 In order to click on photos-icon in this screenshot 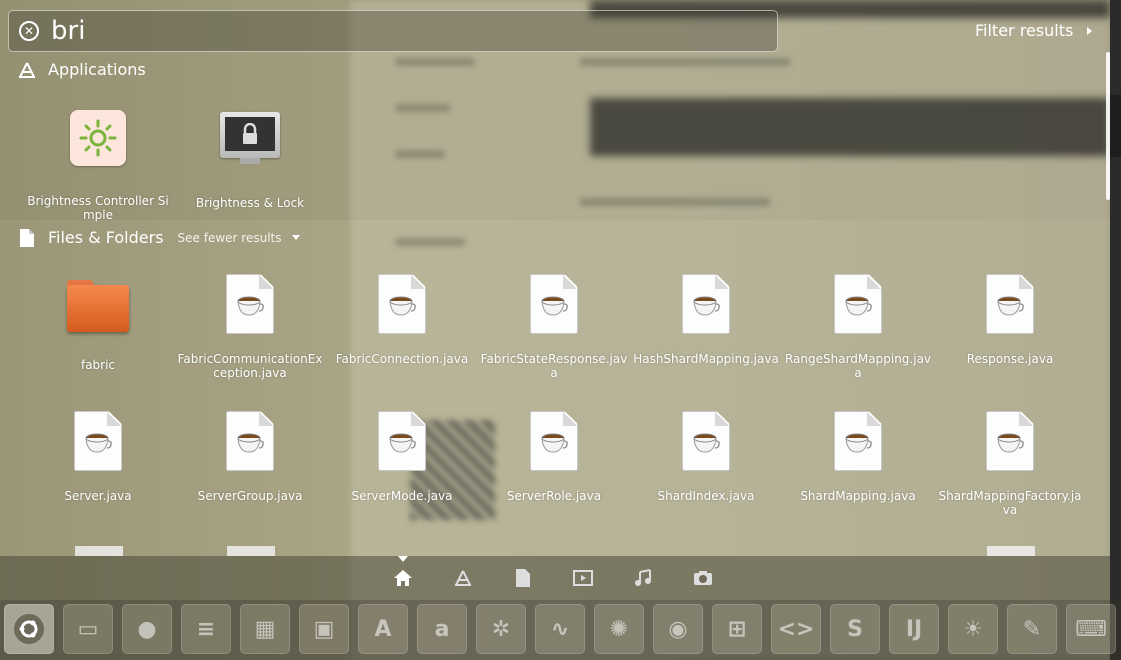, I will do `click(703, 578)`.